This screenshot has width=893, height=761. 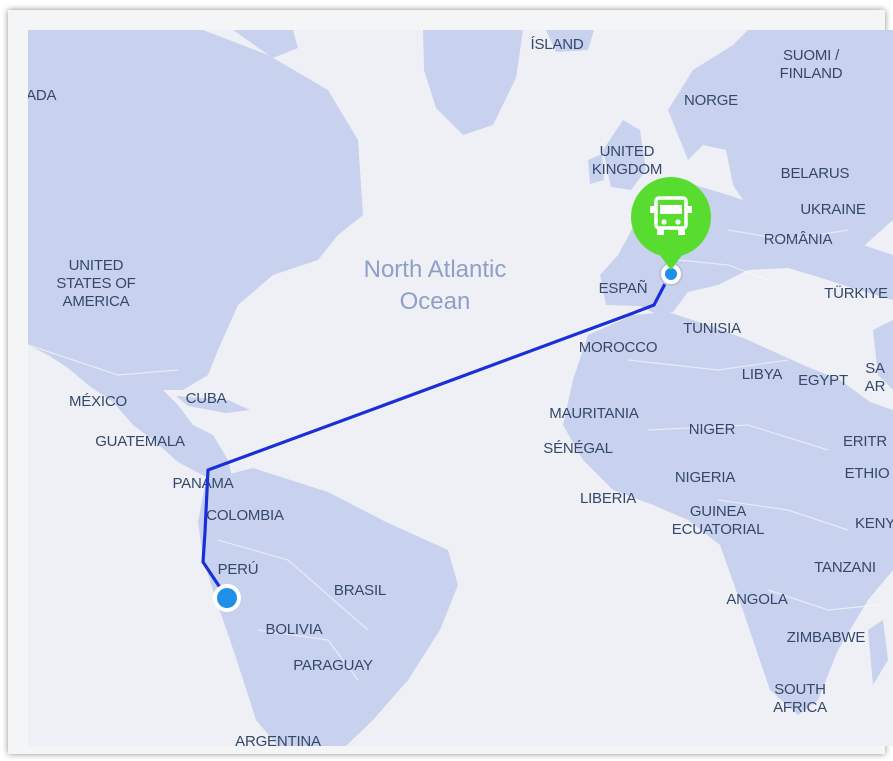 I want to click on country-label-romania: ROMÂNIA, so click(x=798, y=239).